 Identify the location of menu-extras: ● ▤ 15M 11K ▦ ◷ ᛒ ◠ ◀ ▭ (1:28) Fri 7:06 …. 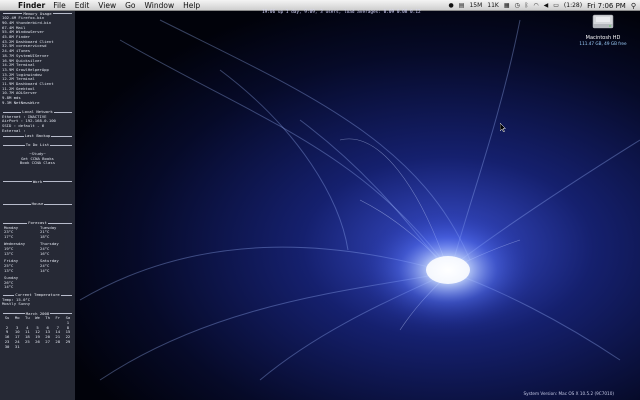
(542, 5).